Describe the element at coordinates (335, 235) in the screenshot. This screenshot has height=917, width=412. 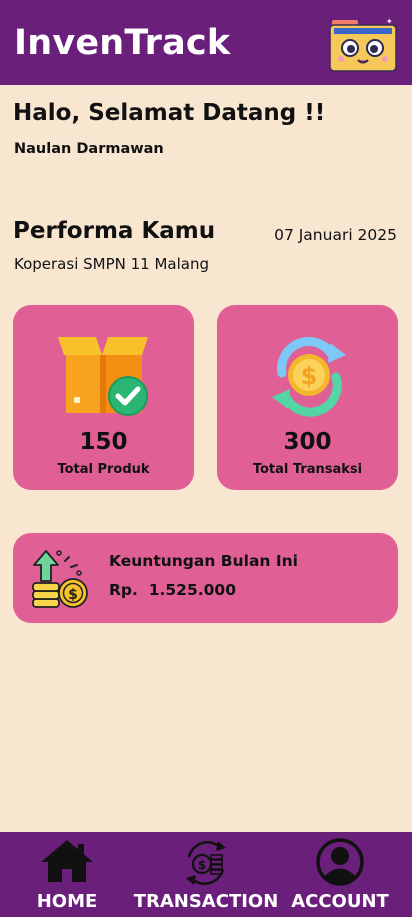
I see `performance-date: 07 Januari 2025` at that location.